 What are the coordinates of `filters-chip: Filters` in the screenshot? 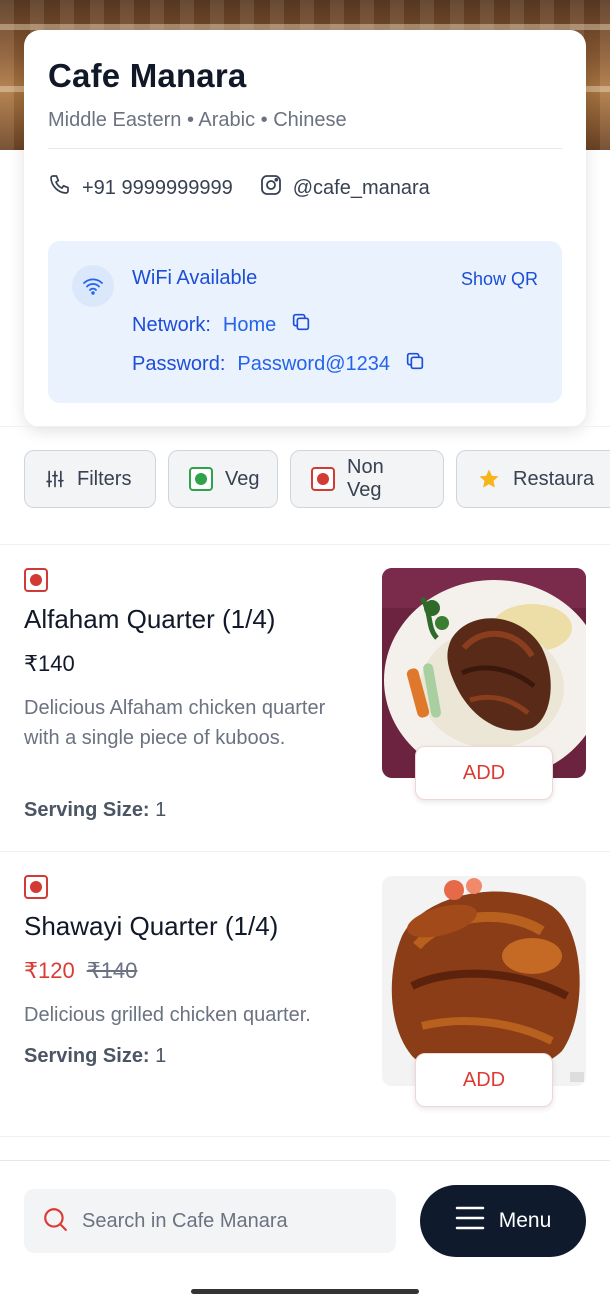 It's located at (90, 479).